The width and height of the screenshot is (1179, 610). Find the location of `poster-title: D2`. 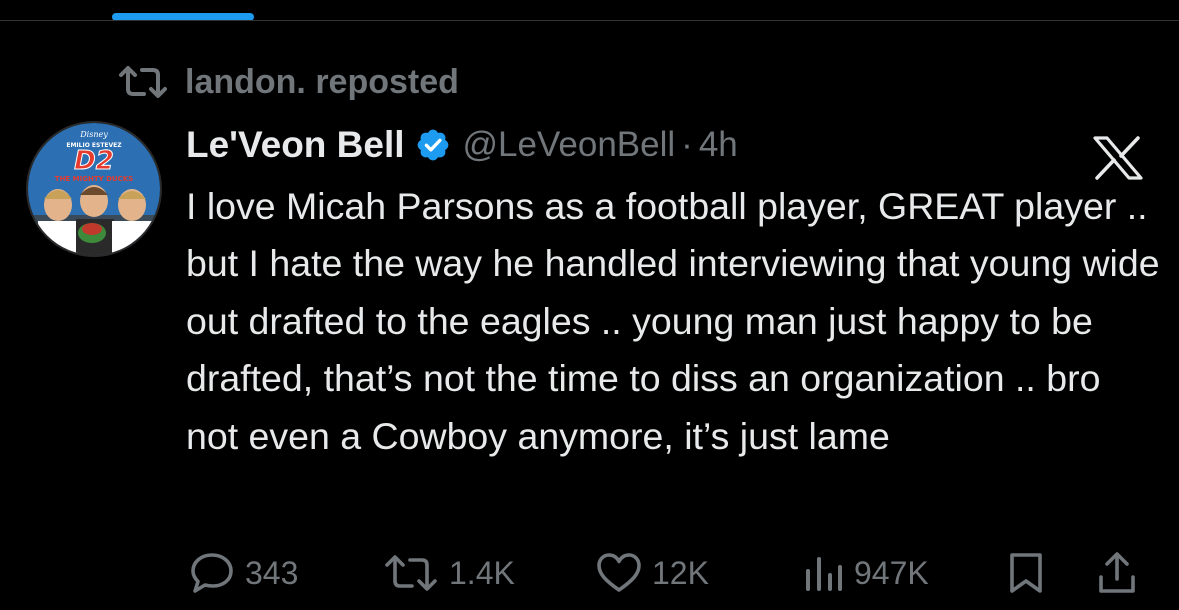

poster-title: D2 is located at coordinates (94, 161).